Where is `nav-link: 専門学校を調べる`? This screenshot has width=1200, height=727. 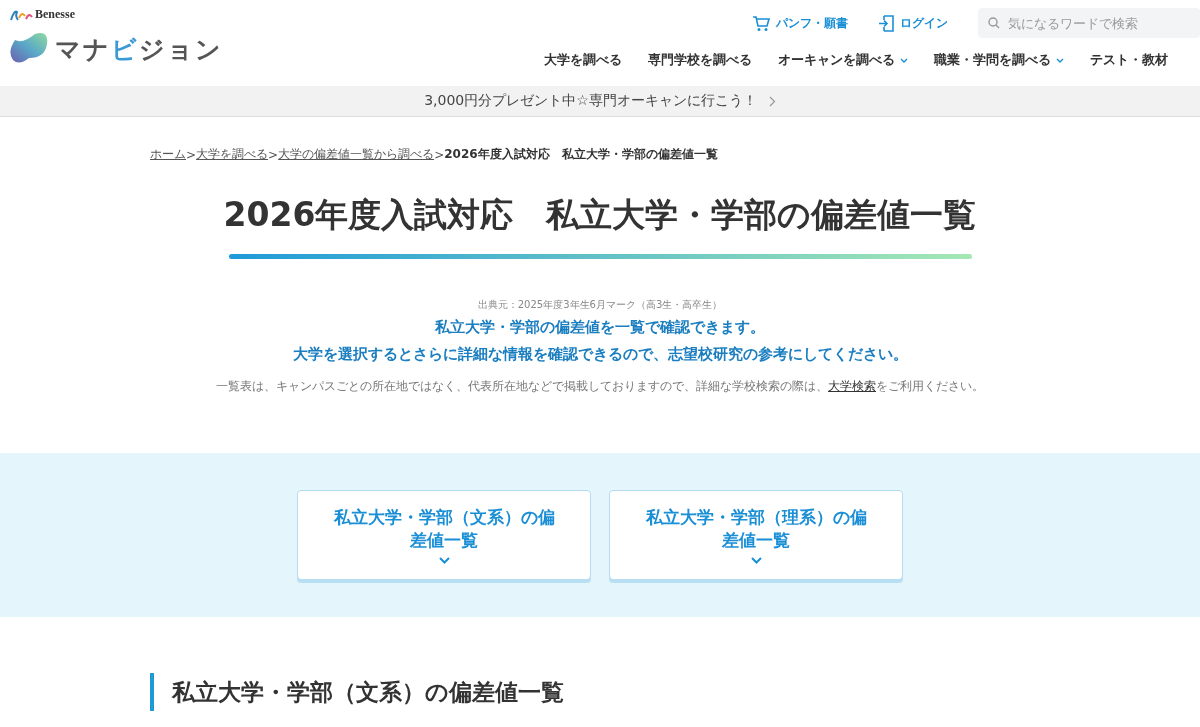
nav-link: 専門学校を調べる is located at coordinates (700, 60).